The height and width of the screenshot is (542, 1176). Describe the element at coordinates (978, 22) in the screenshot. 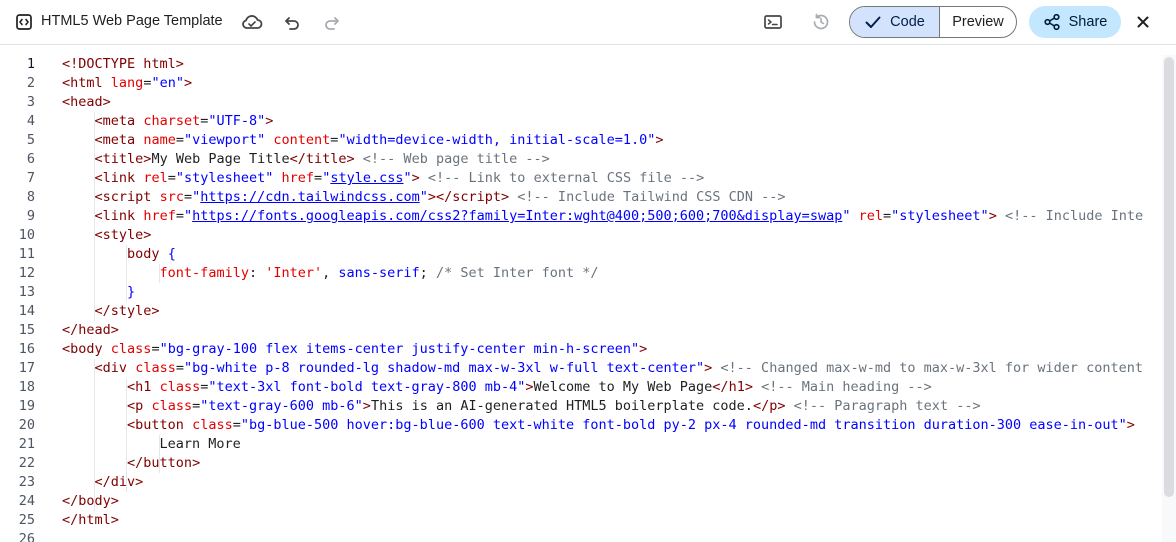

I see `preview-button: Preview` at that location.